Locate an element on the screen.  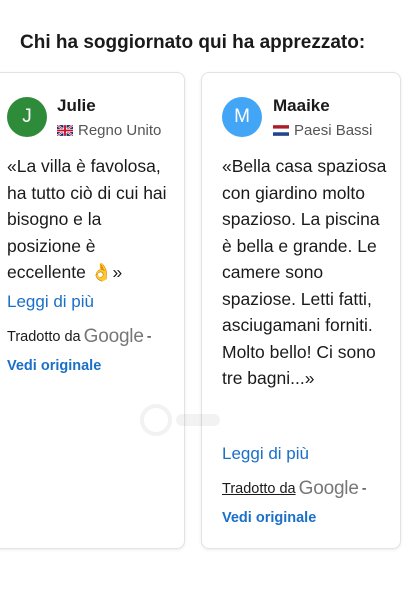
reviewer-country: Paesi Bassi is located at coordinates (322, 130).